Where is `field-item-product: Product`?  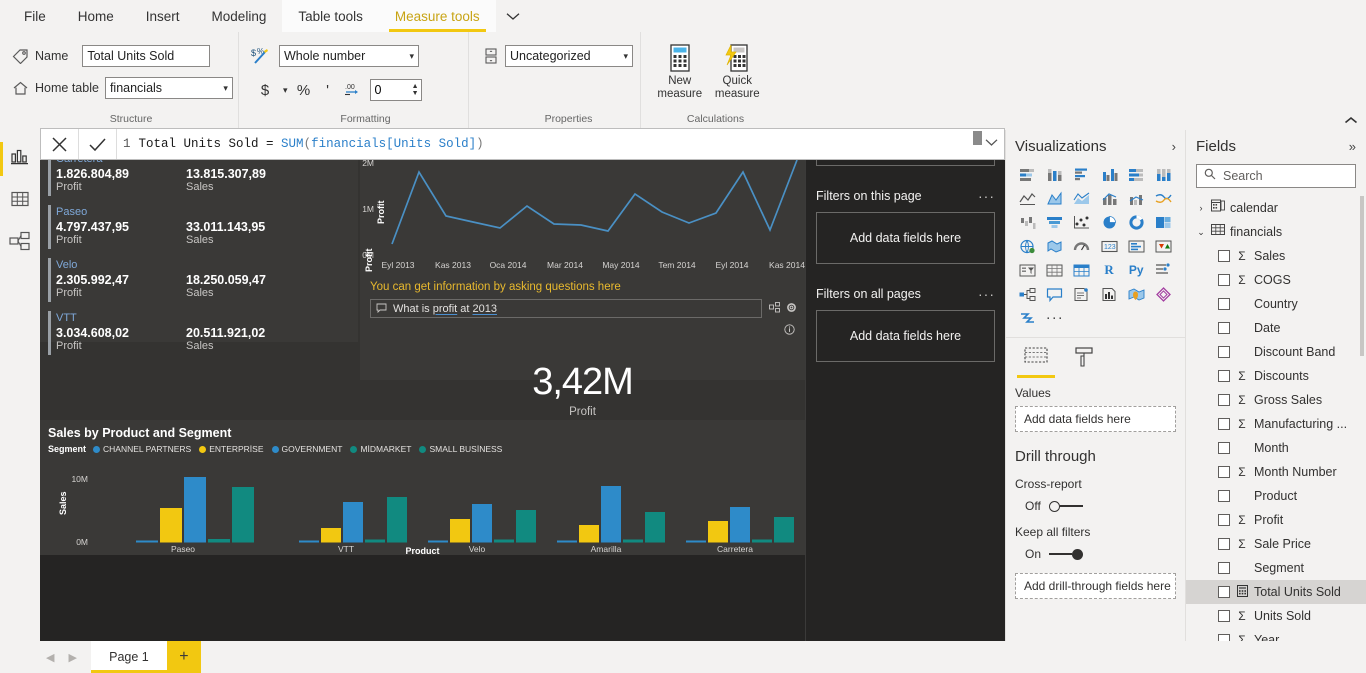 field-item-product: Product is located at coordinates (1276, 496).